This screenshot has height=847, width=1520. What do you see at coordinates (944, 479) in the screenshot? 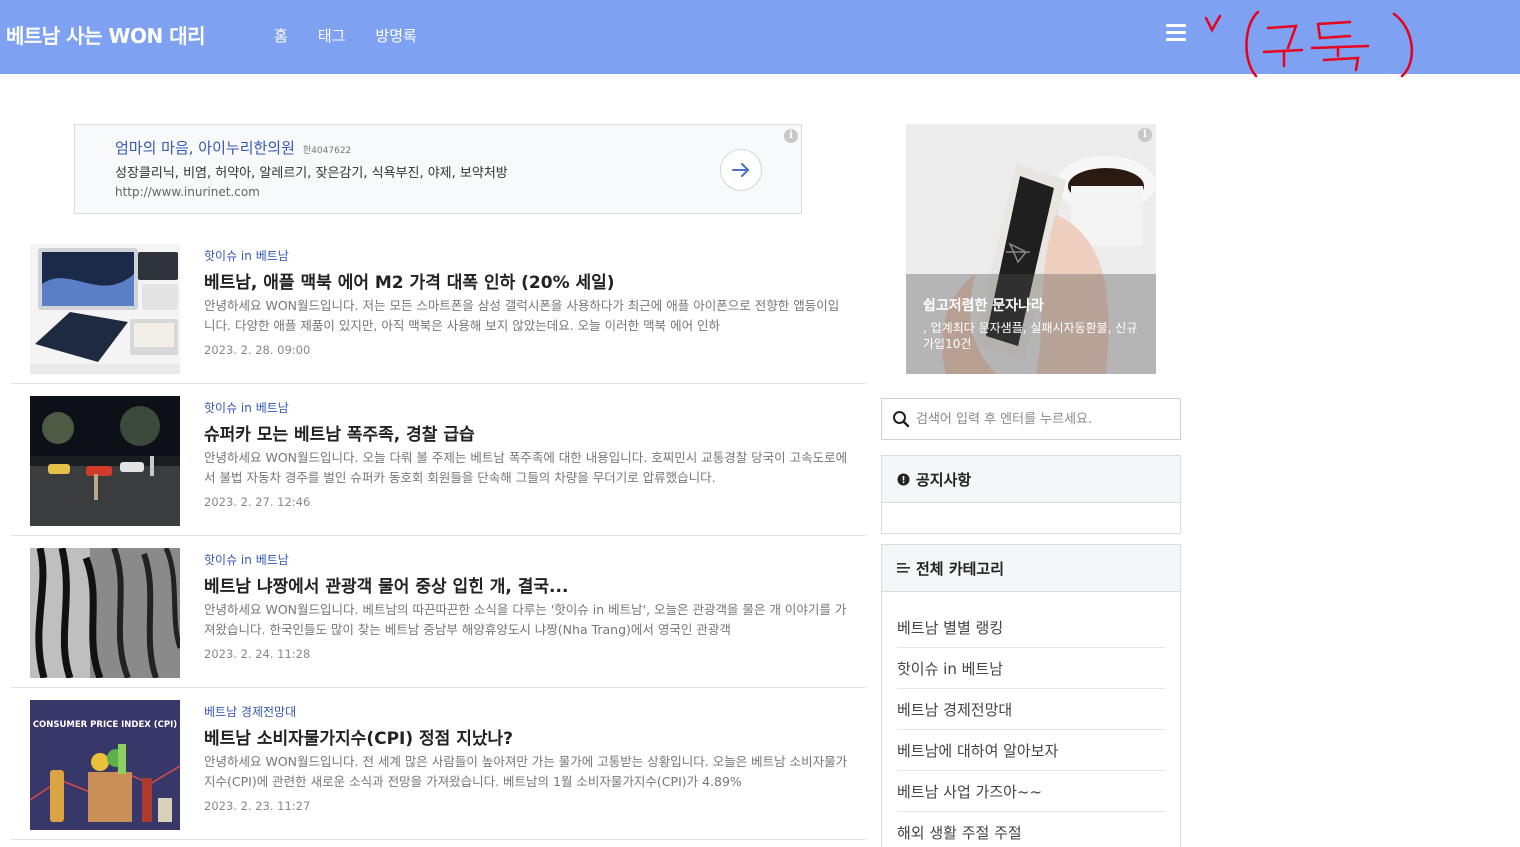
I see `notice-title: 공지사항` at bounding box center [944, 479].